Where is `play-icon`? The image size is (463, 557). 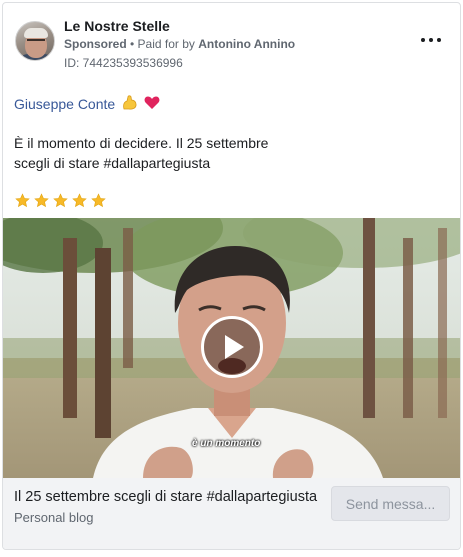 play-icon is located at coordinates (234, 347).